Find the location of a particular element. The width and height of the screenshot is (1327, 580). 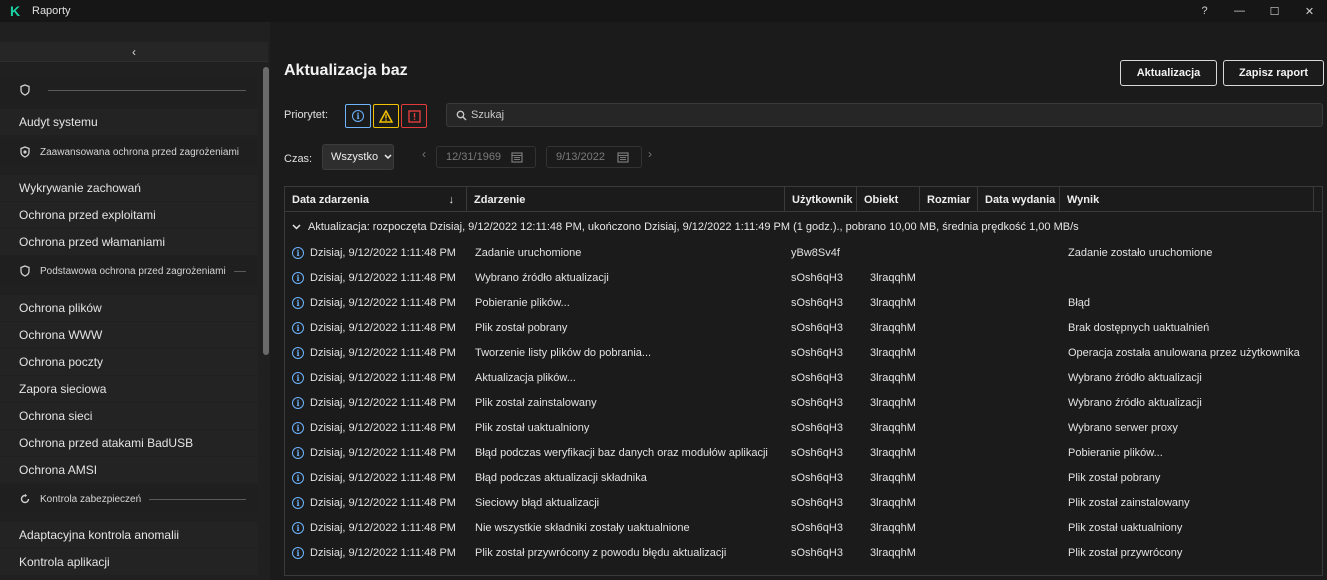

sidebar-item-ochrona-exploity: Ochrona przed exploitami is located at coordinates (129, 215).